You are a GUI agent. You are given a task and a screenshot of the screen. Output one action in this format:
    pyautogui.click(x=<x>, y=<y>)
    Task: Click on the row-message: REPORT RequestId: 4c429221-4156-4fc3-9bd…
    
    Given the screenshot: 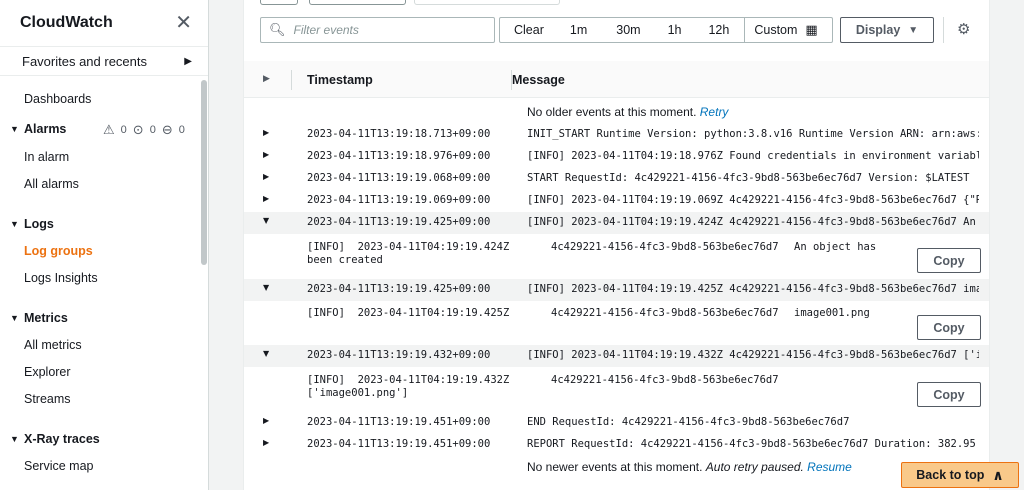 What is the action you would take?
    pyautogui.click(x=753, y=444)
    